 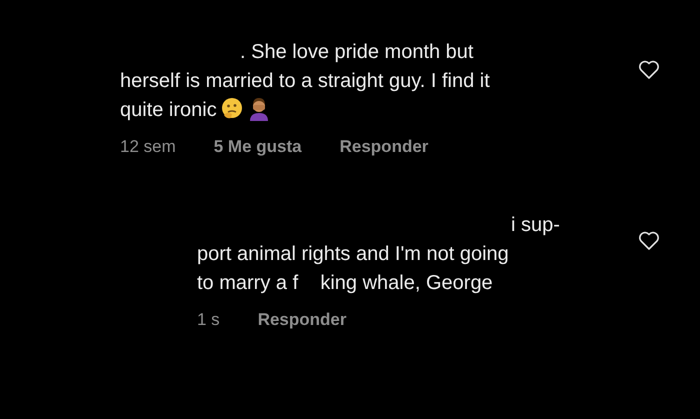 What do you see at coordinates (148, 147) in the screenshot?
I see `comment-time: 12 sem` at bounding box center [148, 147].